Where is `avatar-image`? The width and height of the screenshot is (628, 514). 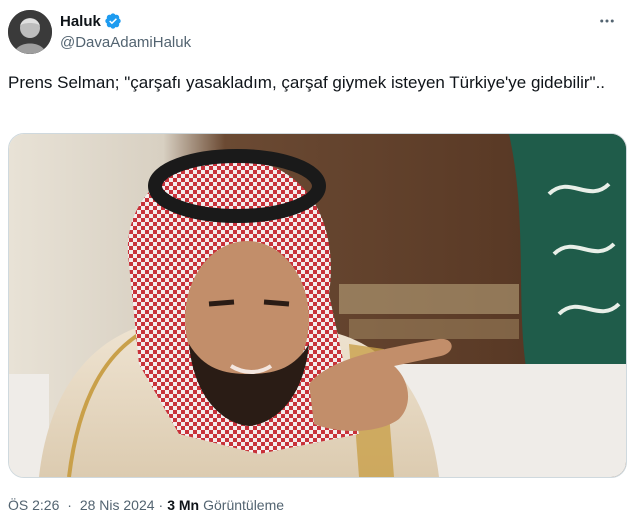 avatar-image is located at coordinates (30, 32).